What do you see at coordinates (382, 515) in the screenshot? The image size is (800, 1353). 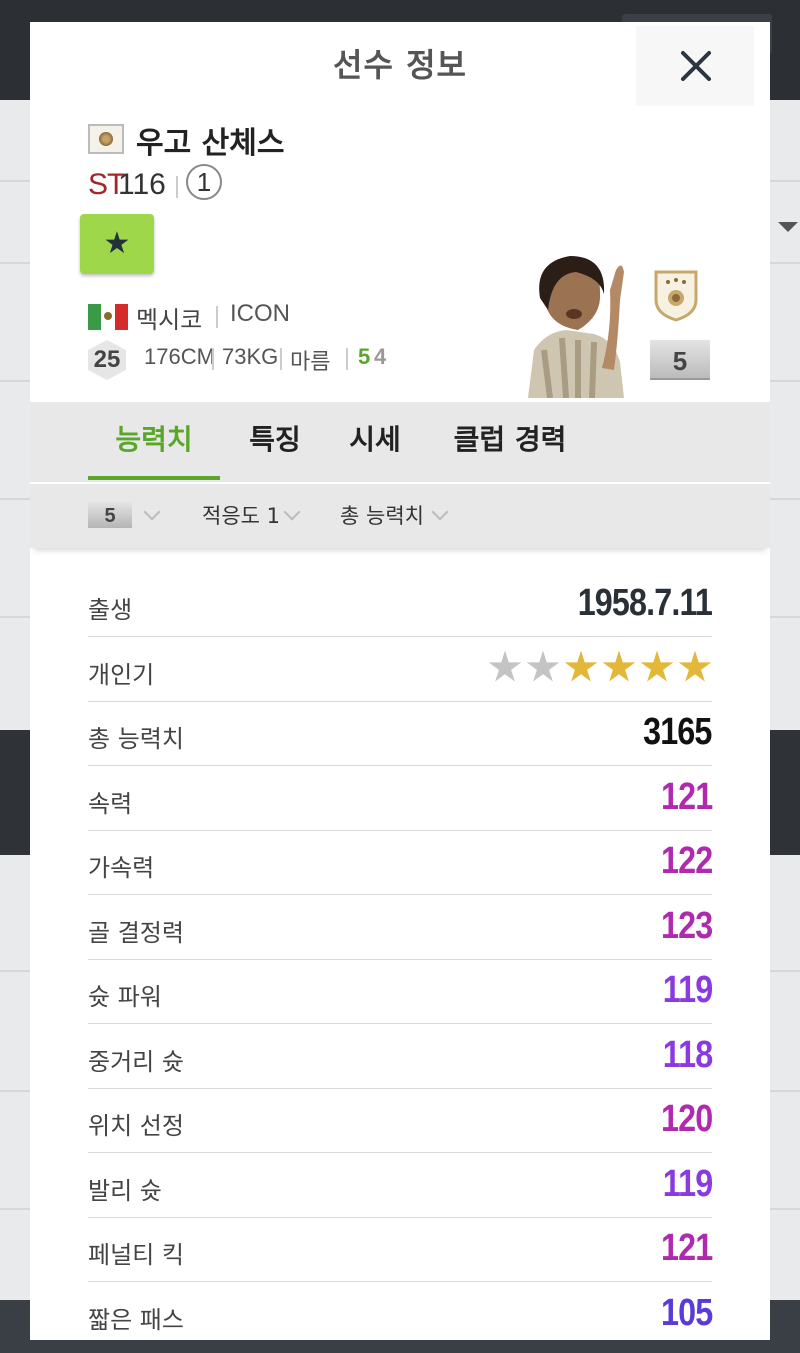 I see `sort-select: 총 능력치` at bounding box center [382, 515].